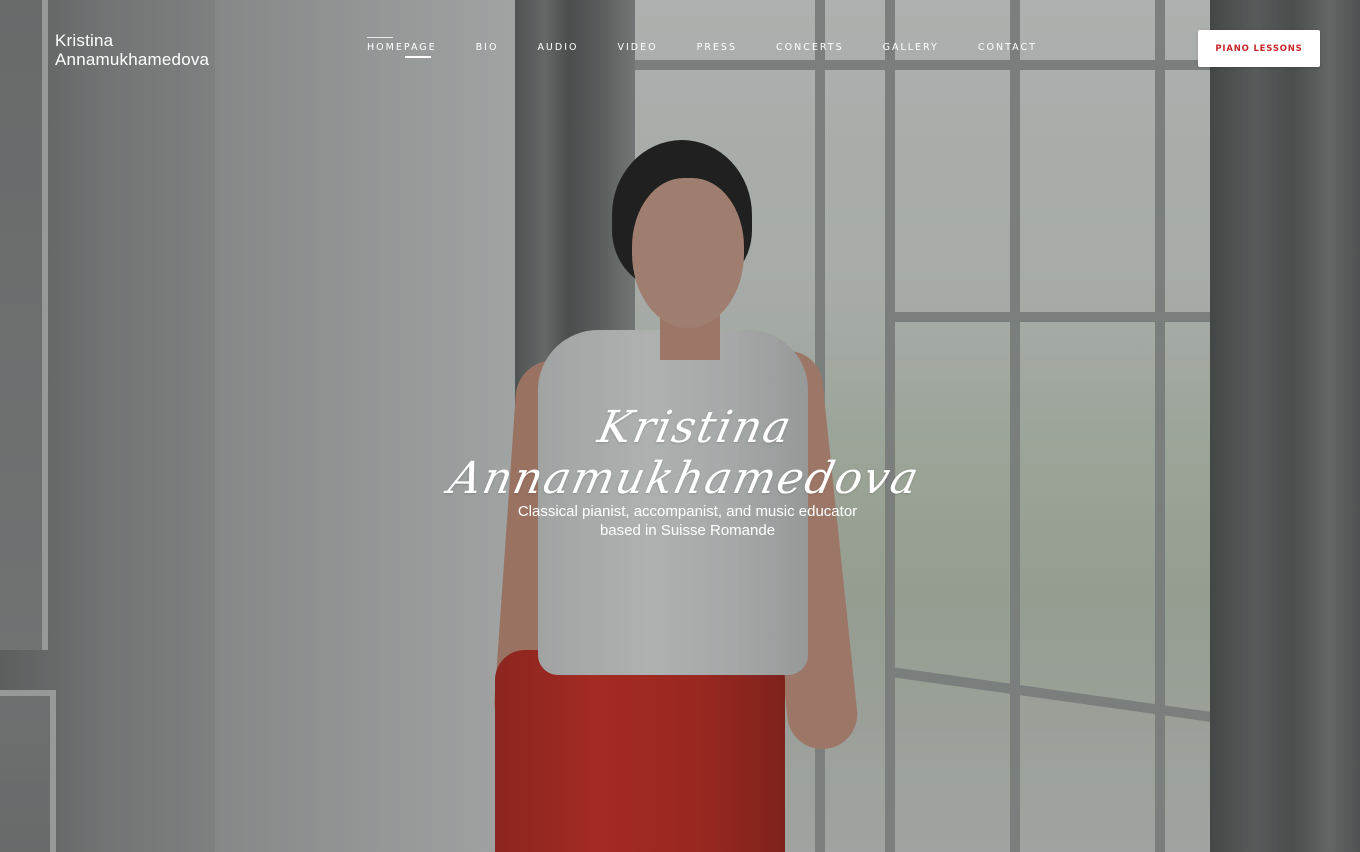 This screenshot has height=852, width=1360. What do you see at coordinates (84, 40) in the screenshot?
I see `site-logo-line1: Kristina` at bounding box center [84, 40].